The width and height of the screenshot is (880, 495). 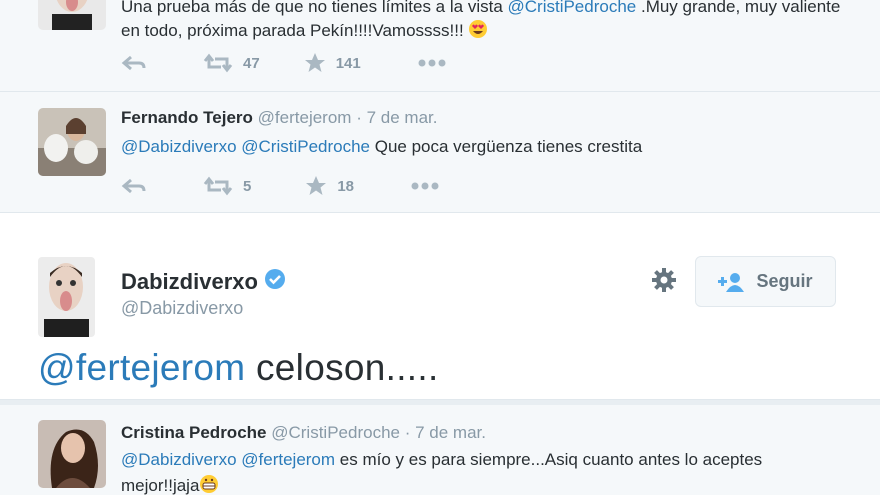 I want to click on settings-button, so click(x=664, y=282).